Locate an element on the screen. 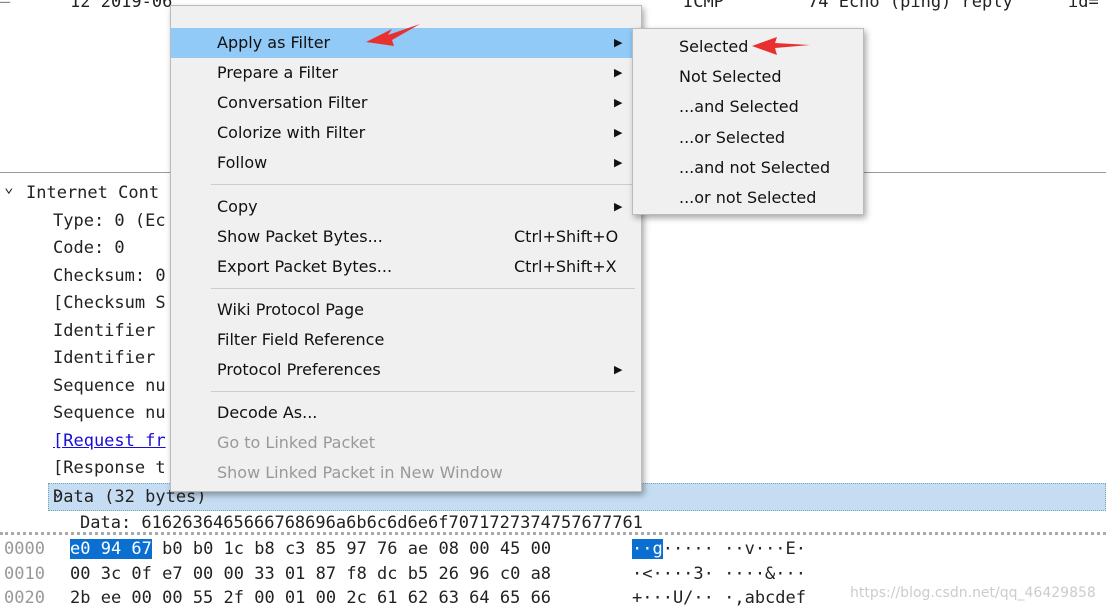  watermark: https://blog.csdn.net/qq_46429858 is located at coordinates (973, 593).